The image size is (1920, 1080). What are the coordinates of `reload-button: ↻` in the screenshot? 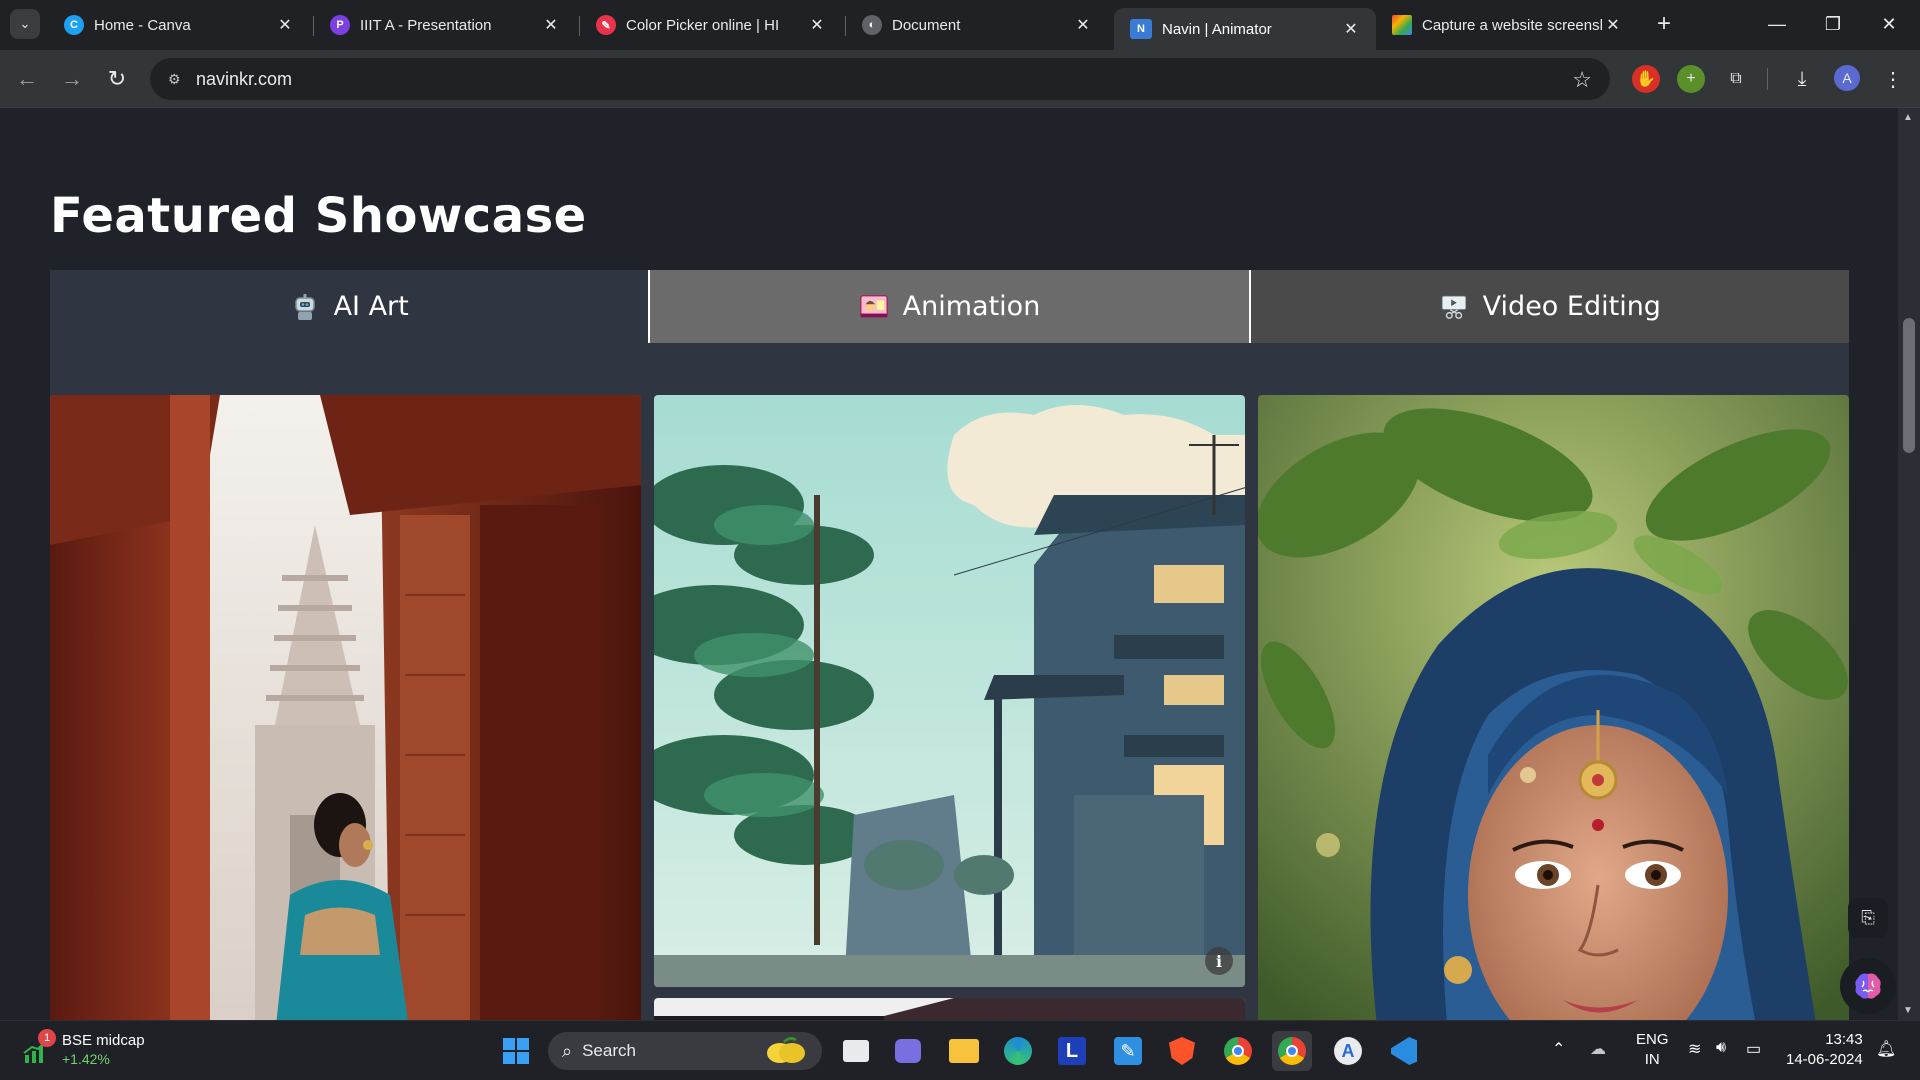 It's located at (117, 79).